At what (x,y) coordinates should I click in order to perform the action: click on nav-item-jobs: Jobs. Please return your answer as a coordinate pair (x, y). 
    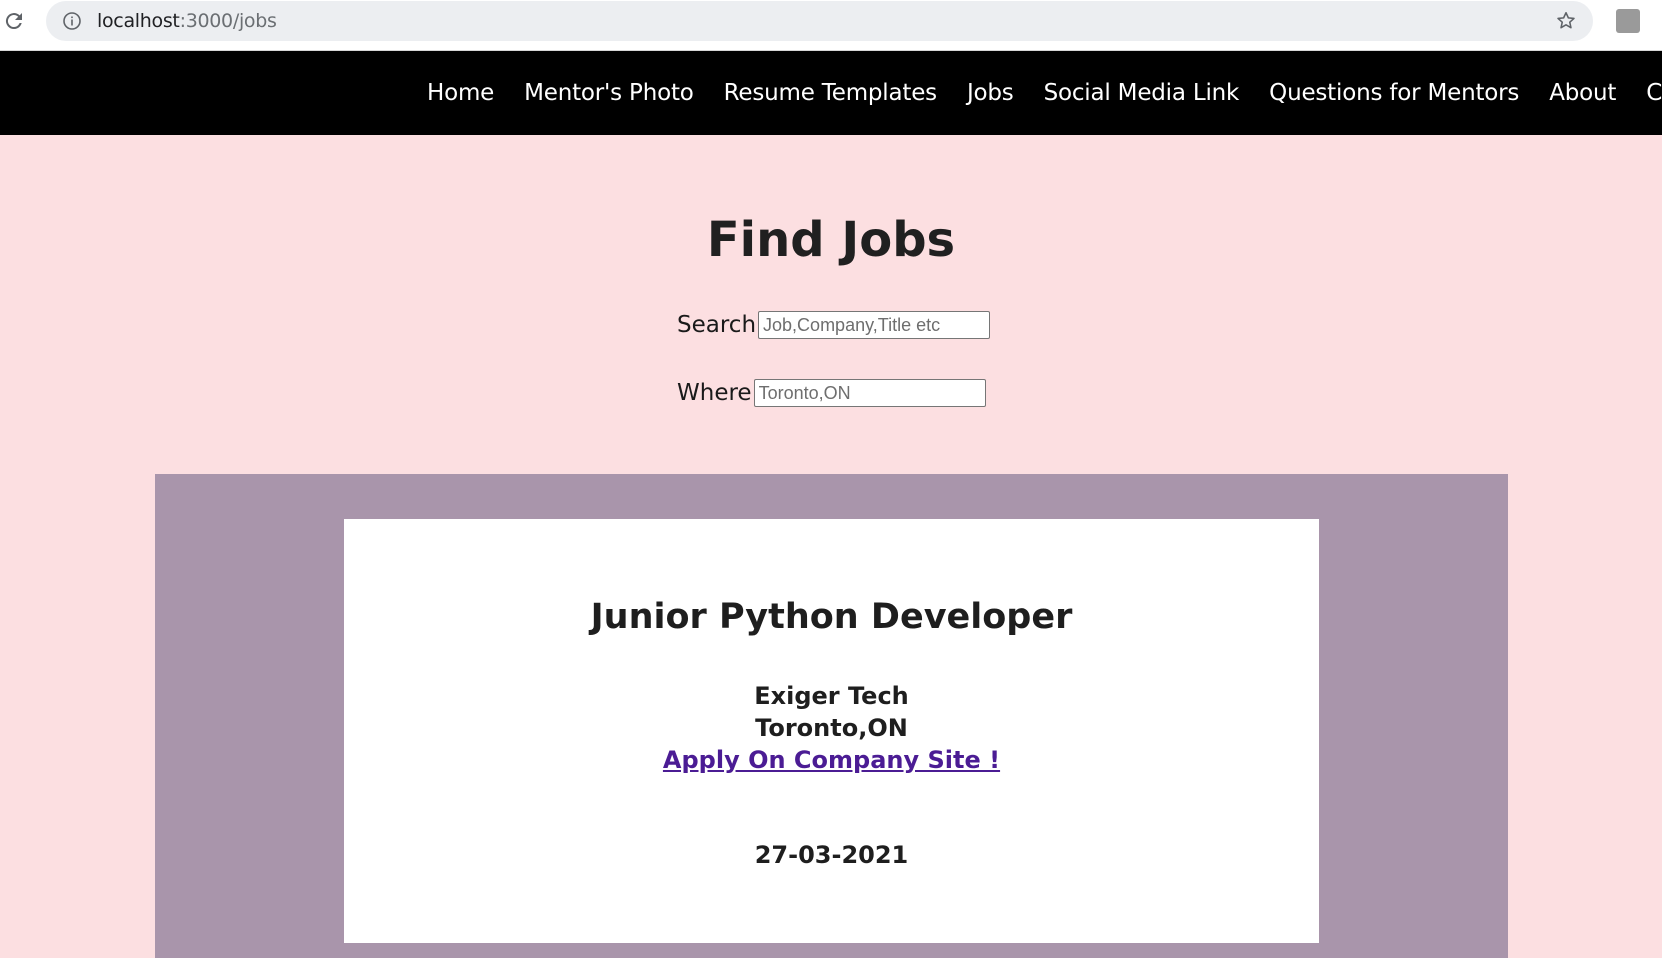
    Looking at the image, I should click on (990, 93).